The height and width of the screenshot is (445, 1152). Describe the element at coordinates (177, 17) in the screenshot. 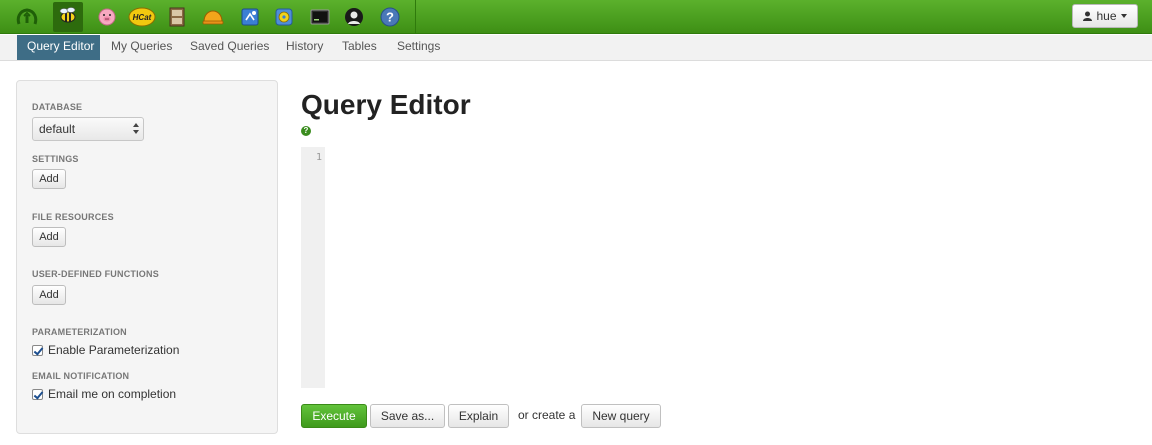

I see `file-browser-icon` at that location.